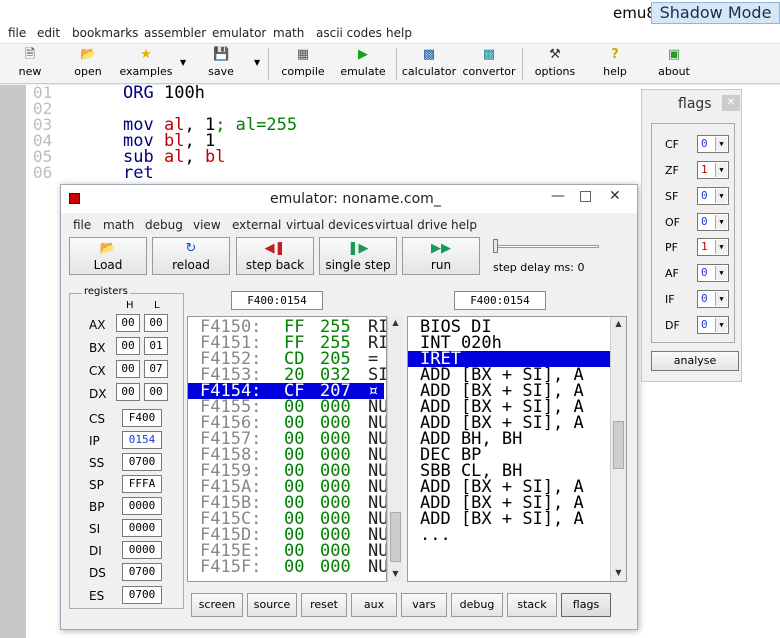  What do you see at coordinates (489, 64) in the screenshot?
I see `convertor-button: ▩ convertor` at bounding box center [489, 64].